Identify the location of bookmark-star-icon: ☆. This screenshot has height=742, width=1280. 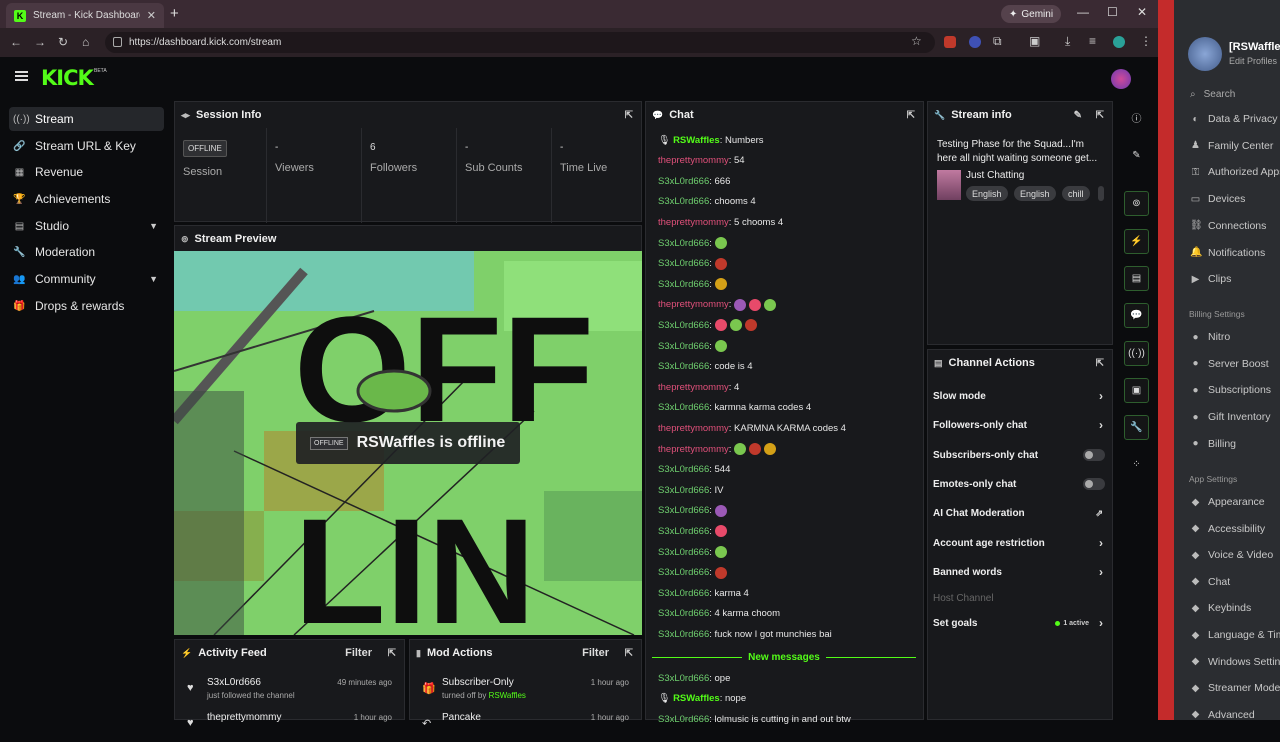
(916, 41).